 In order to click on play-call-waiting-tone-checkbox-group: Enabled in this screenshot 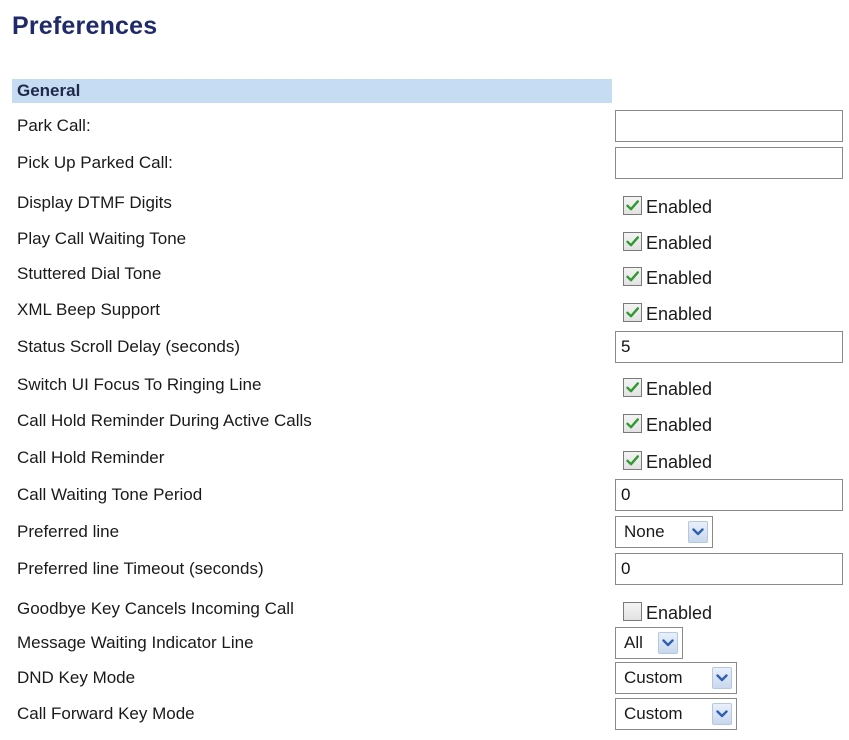, I will do `click(667, 239)`.